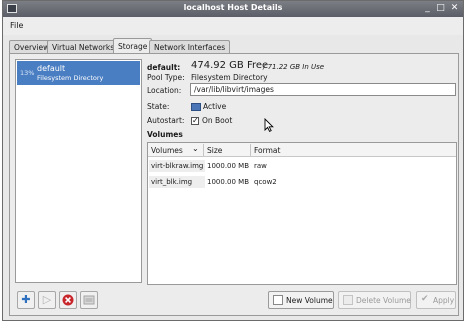 This screenshot has height=321, width=467. I want to click on in-use-space: / 71.22 GB In Use, so click(294, 67).